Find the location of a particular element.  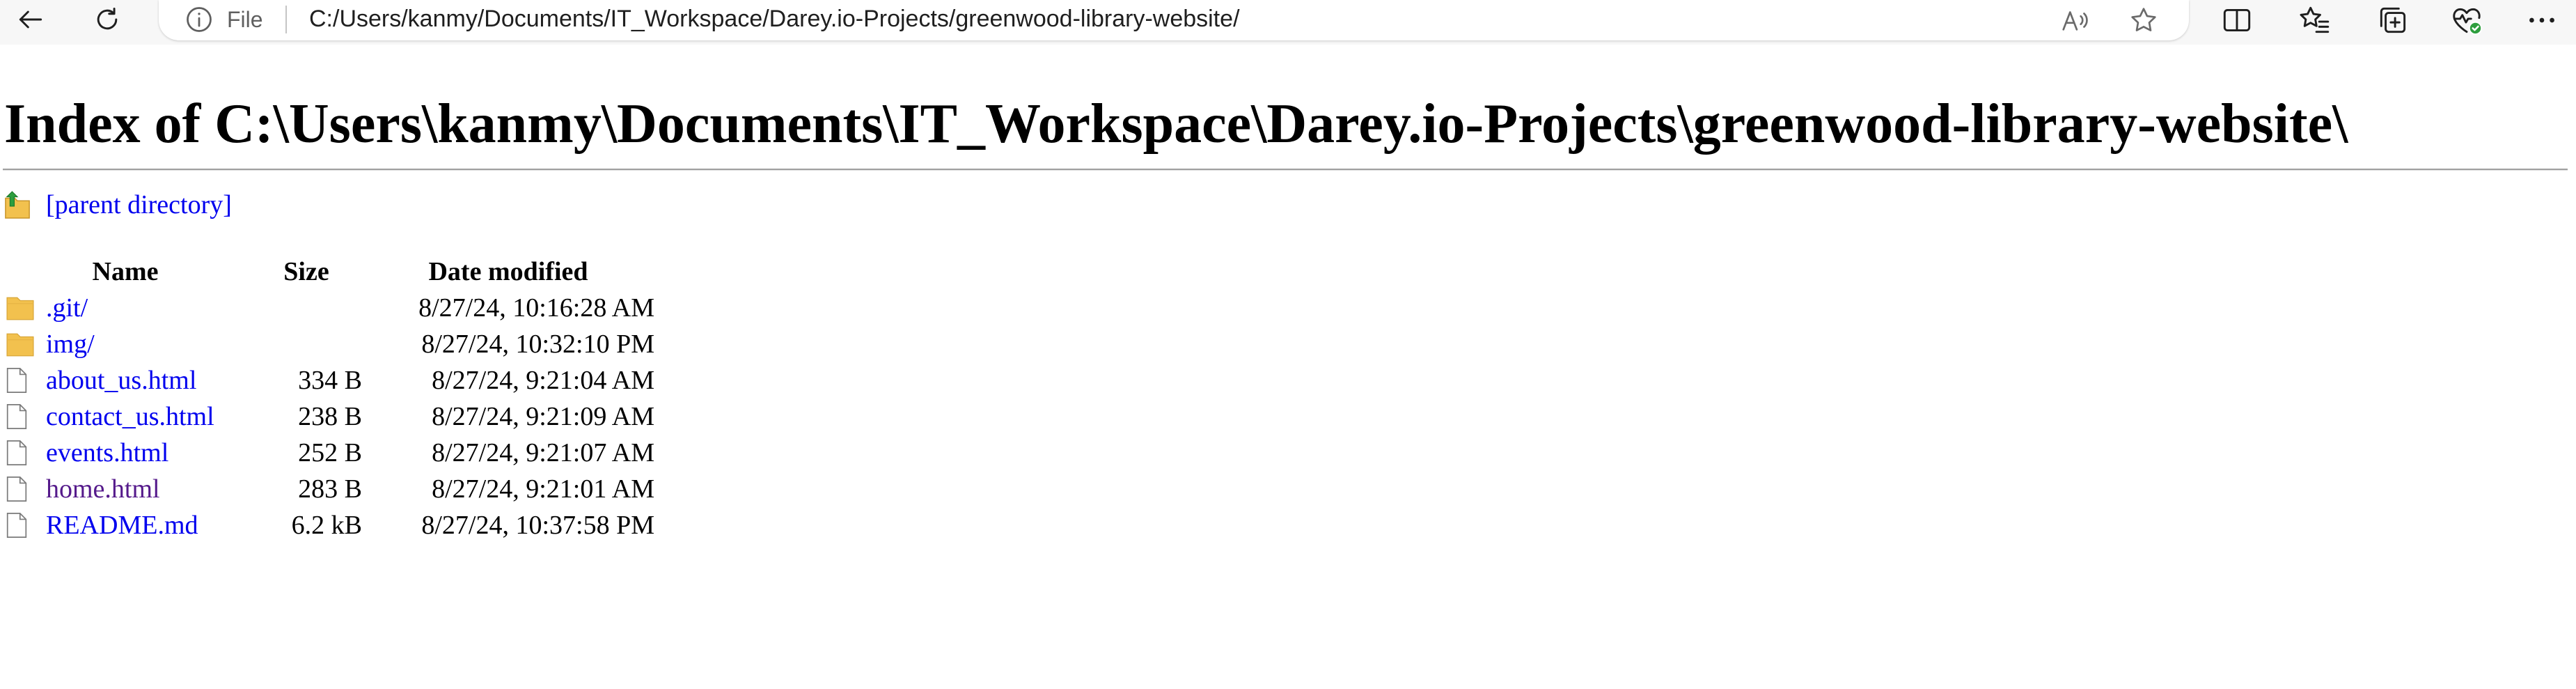

file-date: 8/27/24, 9:21:01 AM is located at coordinates (543, 489).